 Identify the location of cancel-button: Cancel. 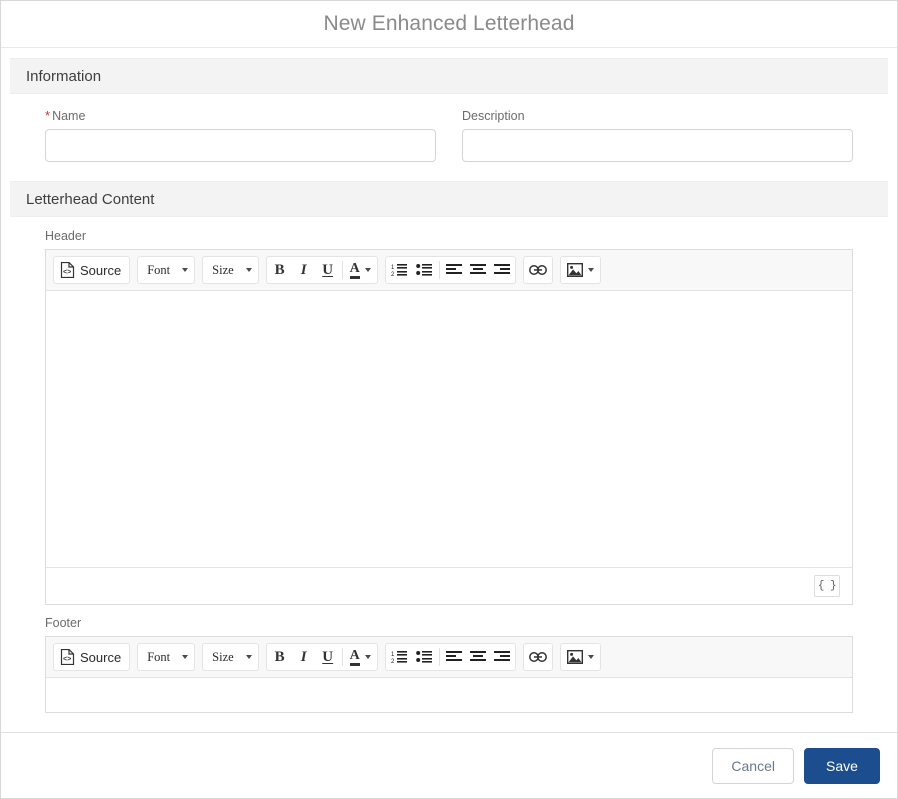
(753, 765).